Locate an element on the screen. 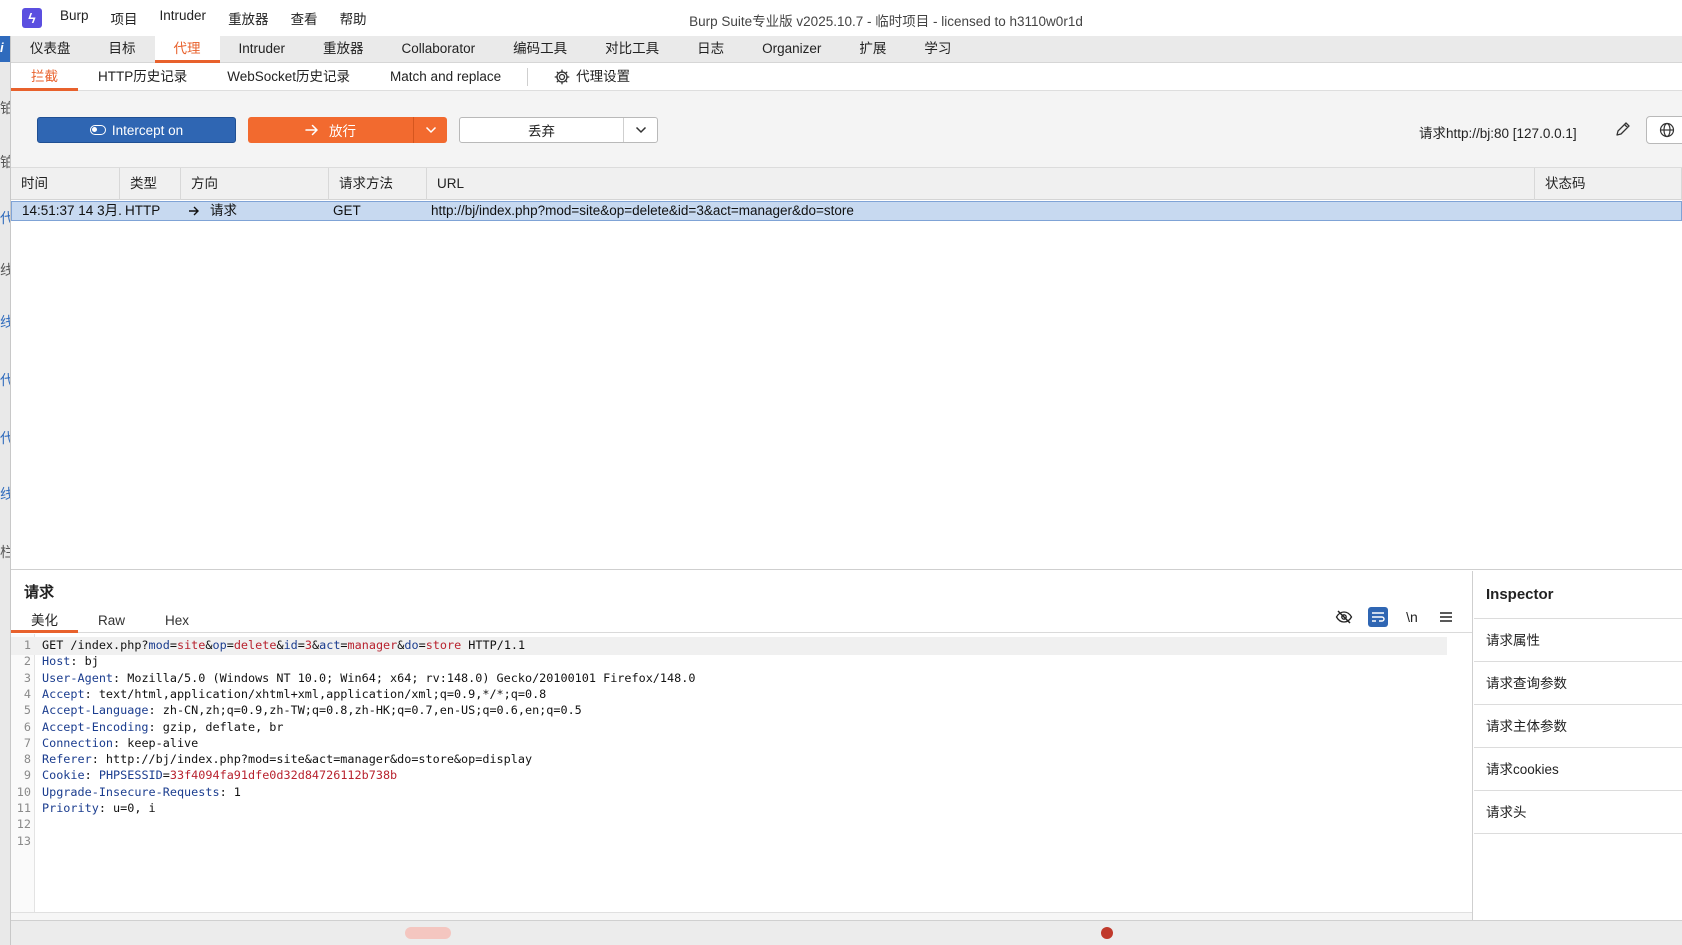  word-wrap-icon is located at coordinates (1378, 617).